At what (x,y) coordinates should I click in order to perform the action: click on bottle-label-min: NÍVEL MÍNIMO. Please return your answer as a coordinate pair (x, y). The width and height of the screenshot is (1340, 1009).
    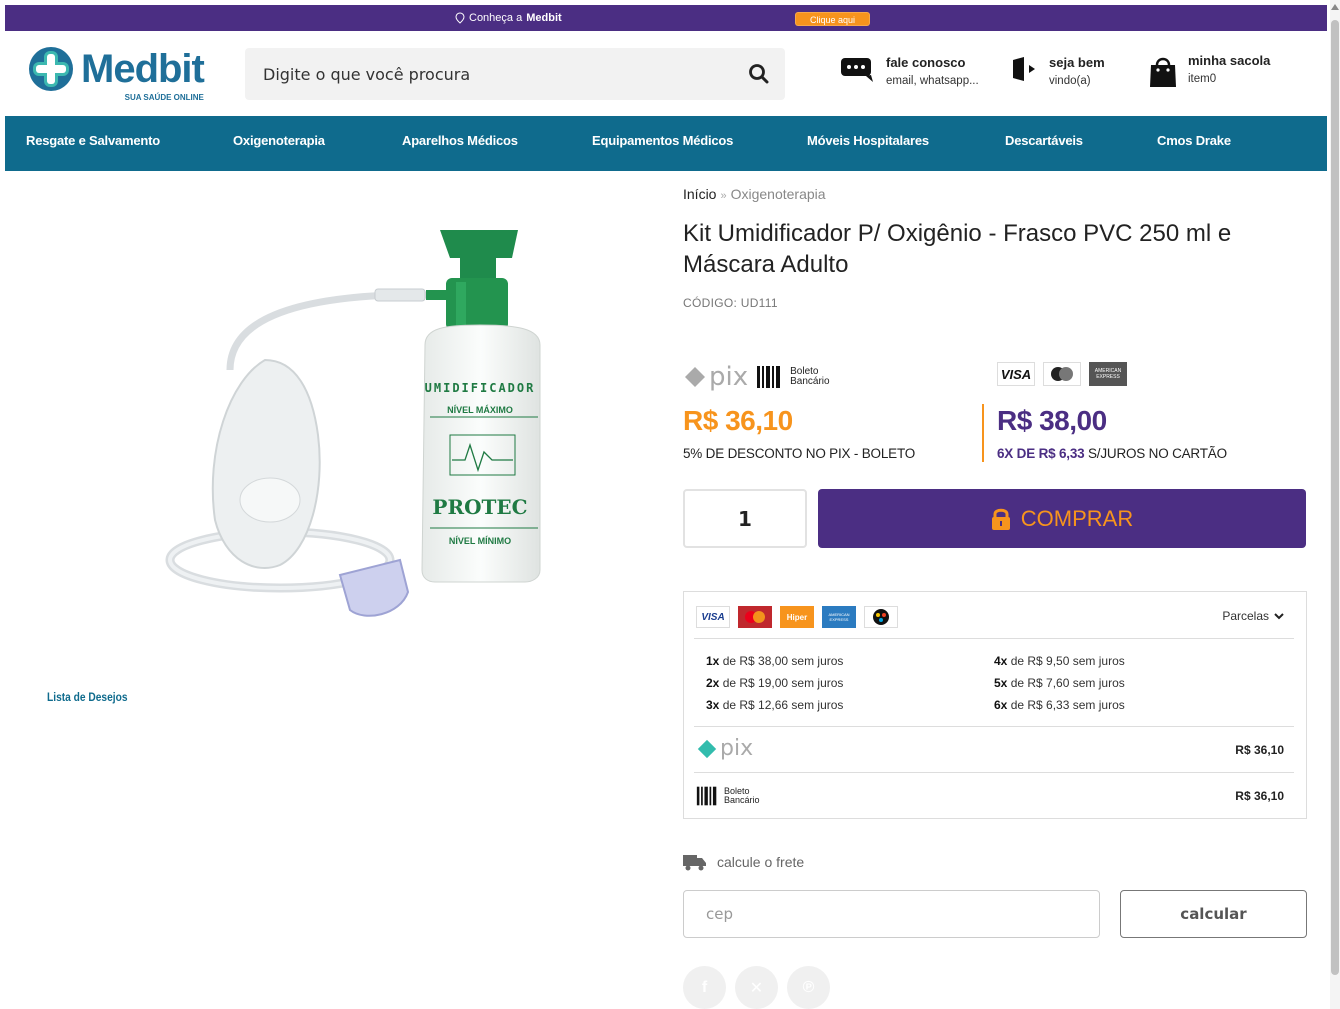
    Looking at the image, I should click on (480, 541).